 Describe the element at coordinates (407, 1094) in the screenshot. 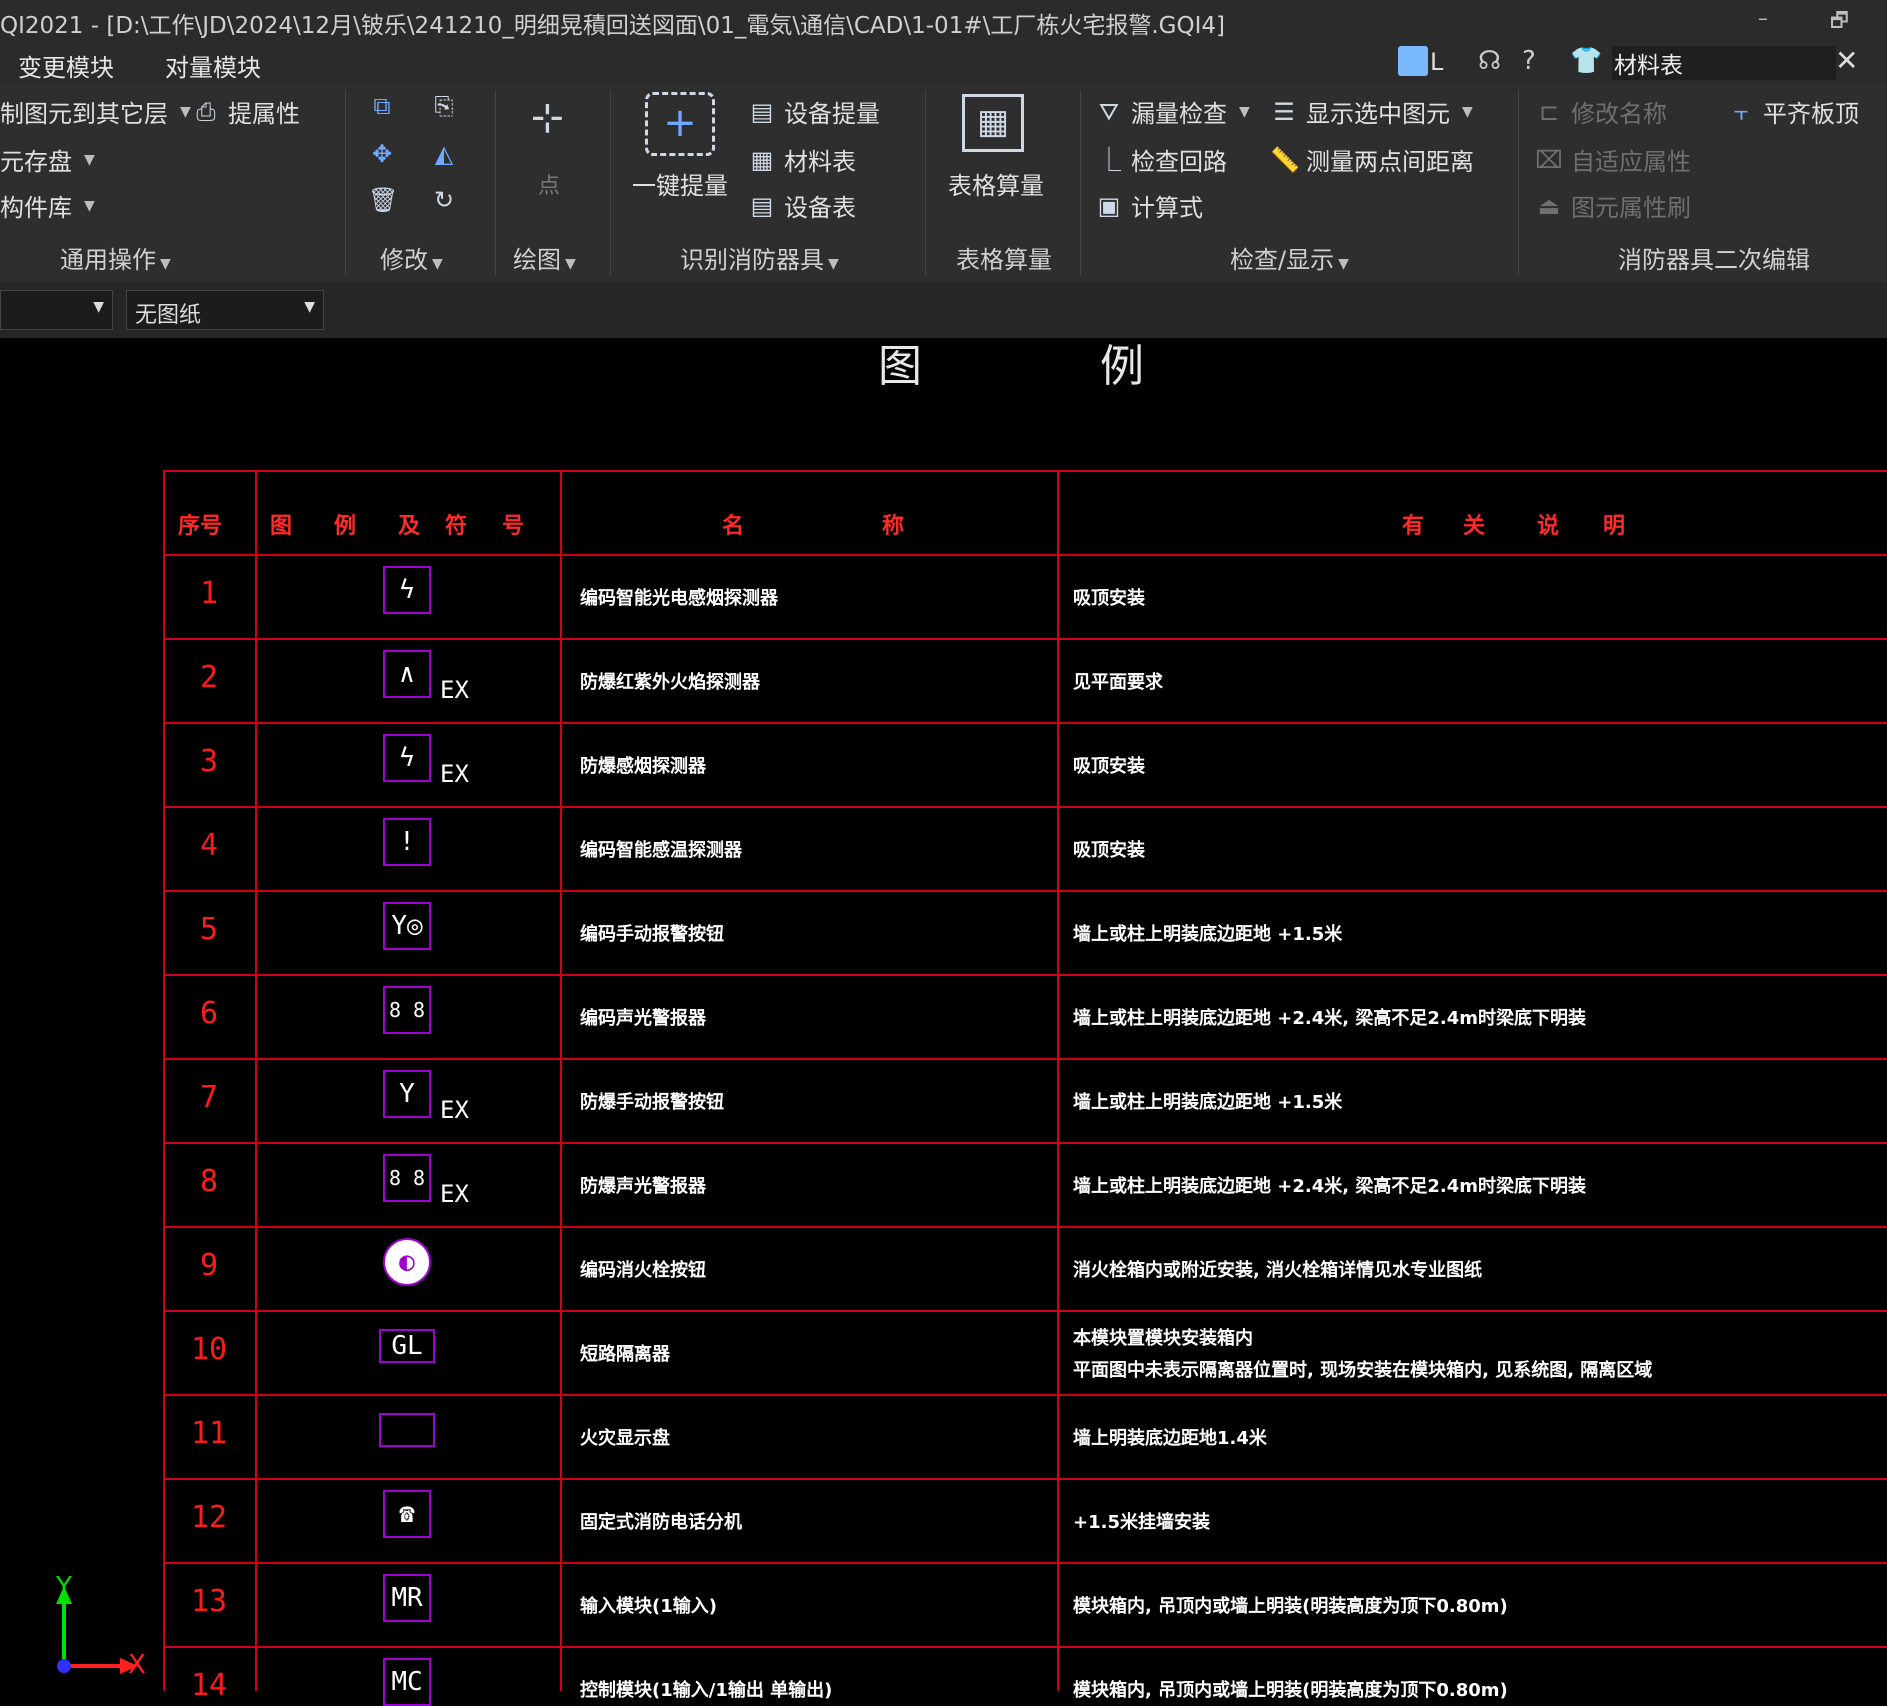

I see `legend-symbol-icon: Y` at that location.